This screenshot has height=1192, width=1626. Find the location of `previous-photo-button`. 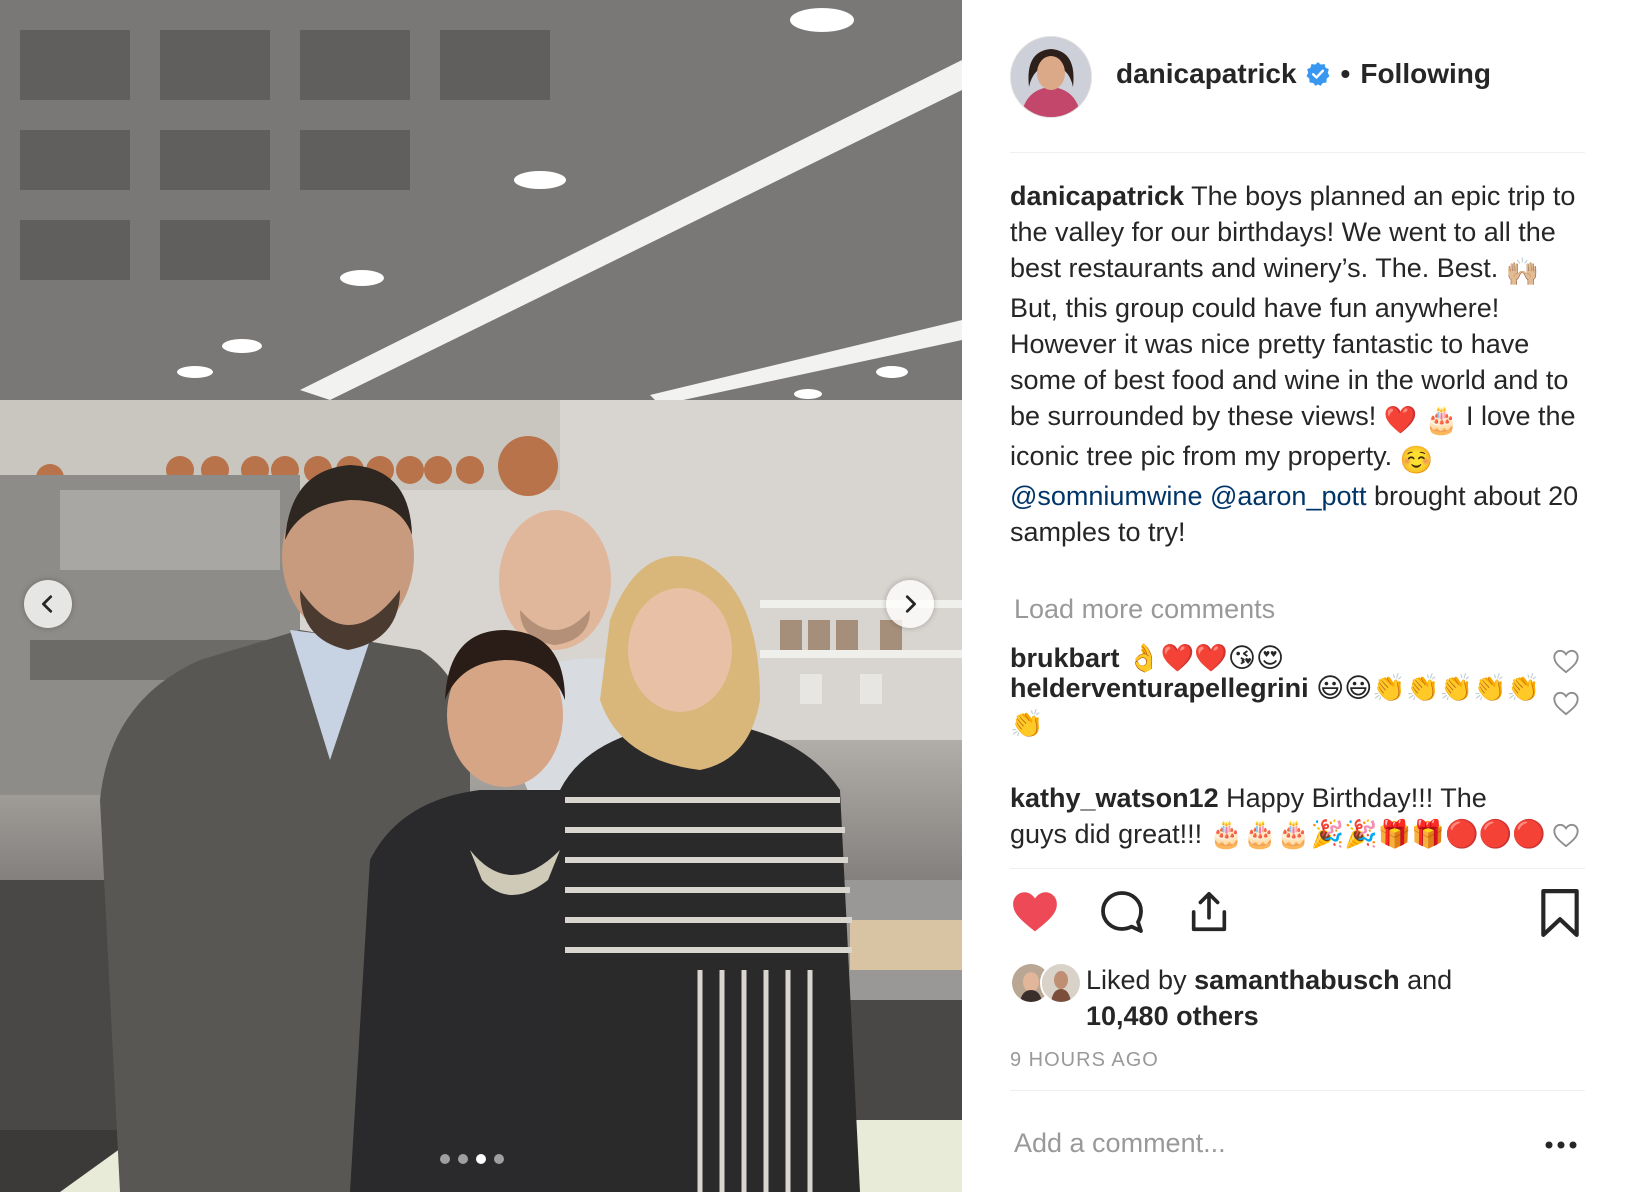

previous-photo-button is located at coordinates (48, 604).